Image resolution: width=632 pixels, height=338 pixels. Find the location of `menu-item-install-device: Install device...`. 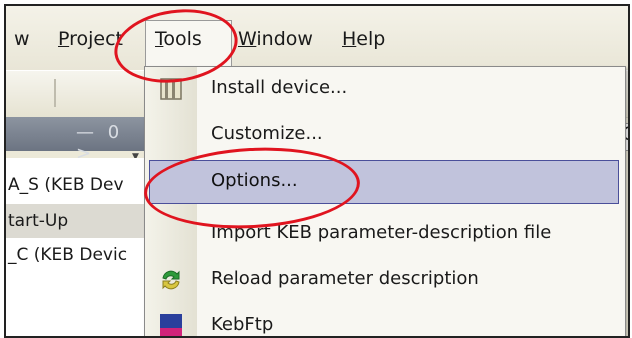

menu-item-install-device: Install device... is located at coordinates (385, 89).